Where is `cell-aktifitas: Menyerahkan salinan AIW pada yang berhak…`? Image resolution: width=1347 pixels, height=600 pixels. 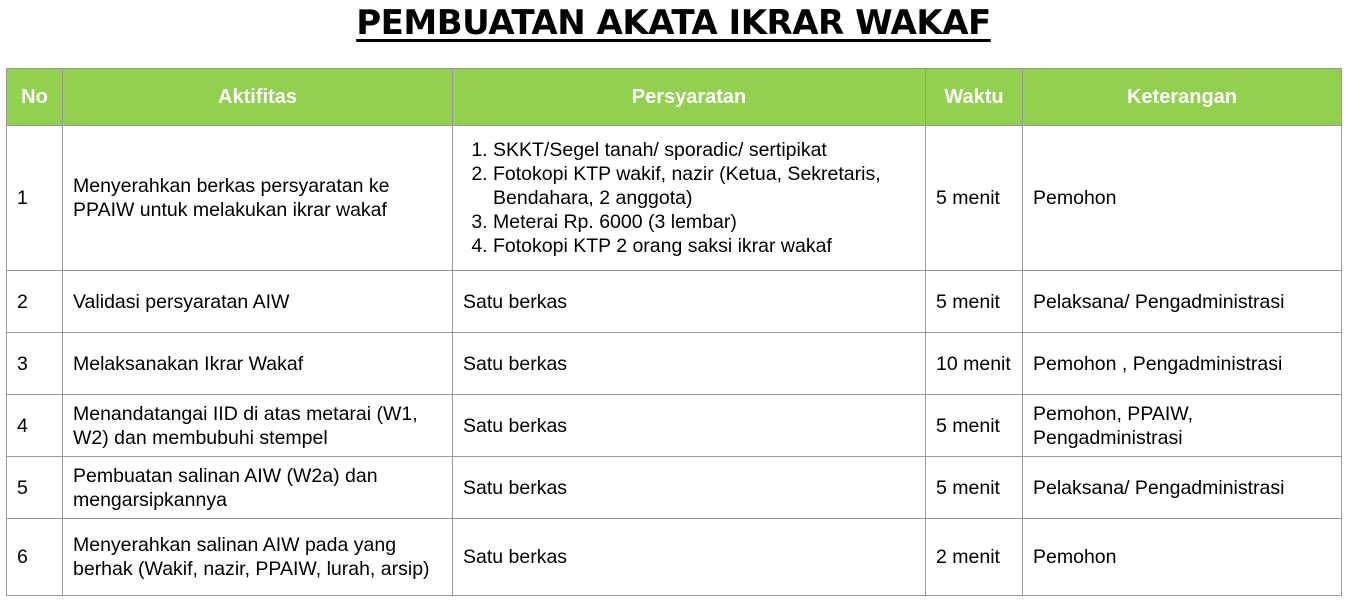
cell-aktifitas: Menyerahkan salinan AIW pada yang berhak… is located at coordinates (257, 557).